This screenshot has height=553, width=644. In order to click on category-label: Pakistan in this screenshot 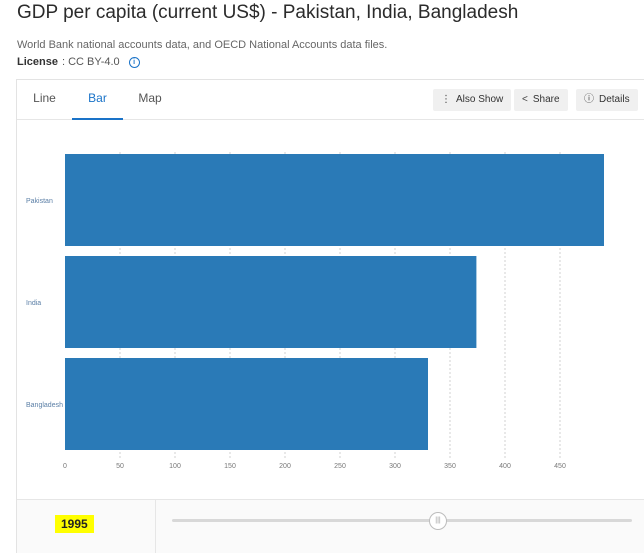, I will do `click(39, 201)`.